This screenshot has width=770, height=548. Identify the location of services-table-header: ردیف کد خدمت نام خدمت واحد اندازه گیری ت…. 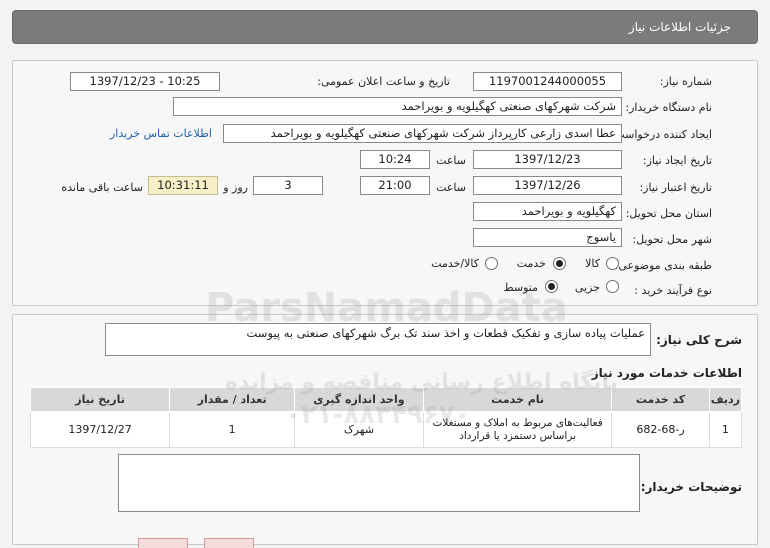
(386, 399).